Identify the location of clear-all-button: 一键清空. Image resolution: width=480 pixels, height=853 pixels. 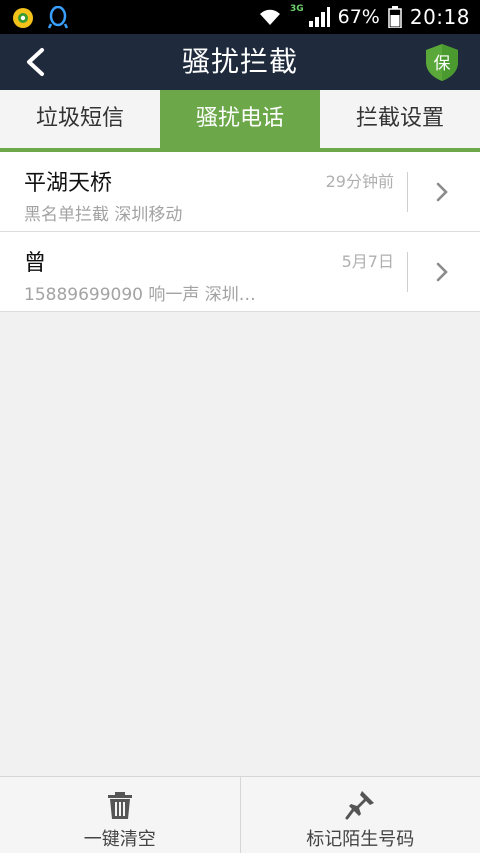
(120, 815).